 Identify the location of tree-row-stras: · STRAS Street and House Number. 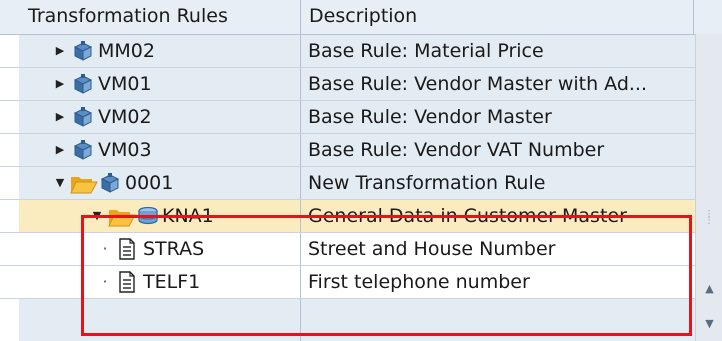
(347, 249).